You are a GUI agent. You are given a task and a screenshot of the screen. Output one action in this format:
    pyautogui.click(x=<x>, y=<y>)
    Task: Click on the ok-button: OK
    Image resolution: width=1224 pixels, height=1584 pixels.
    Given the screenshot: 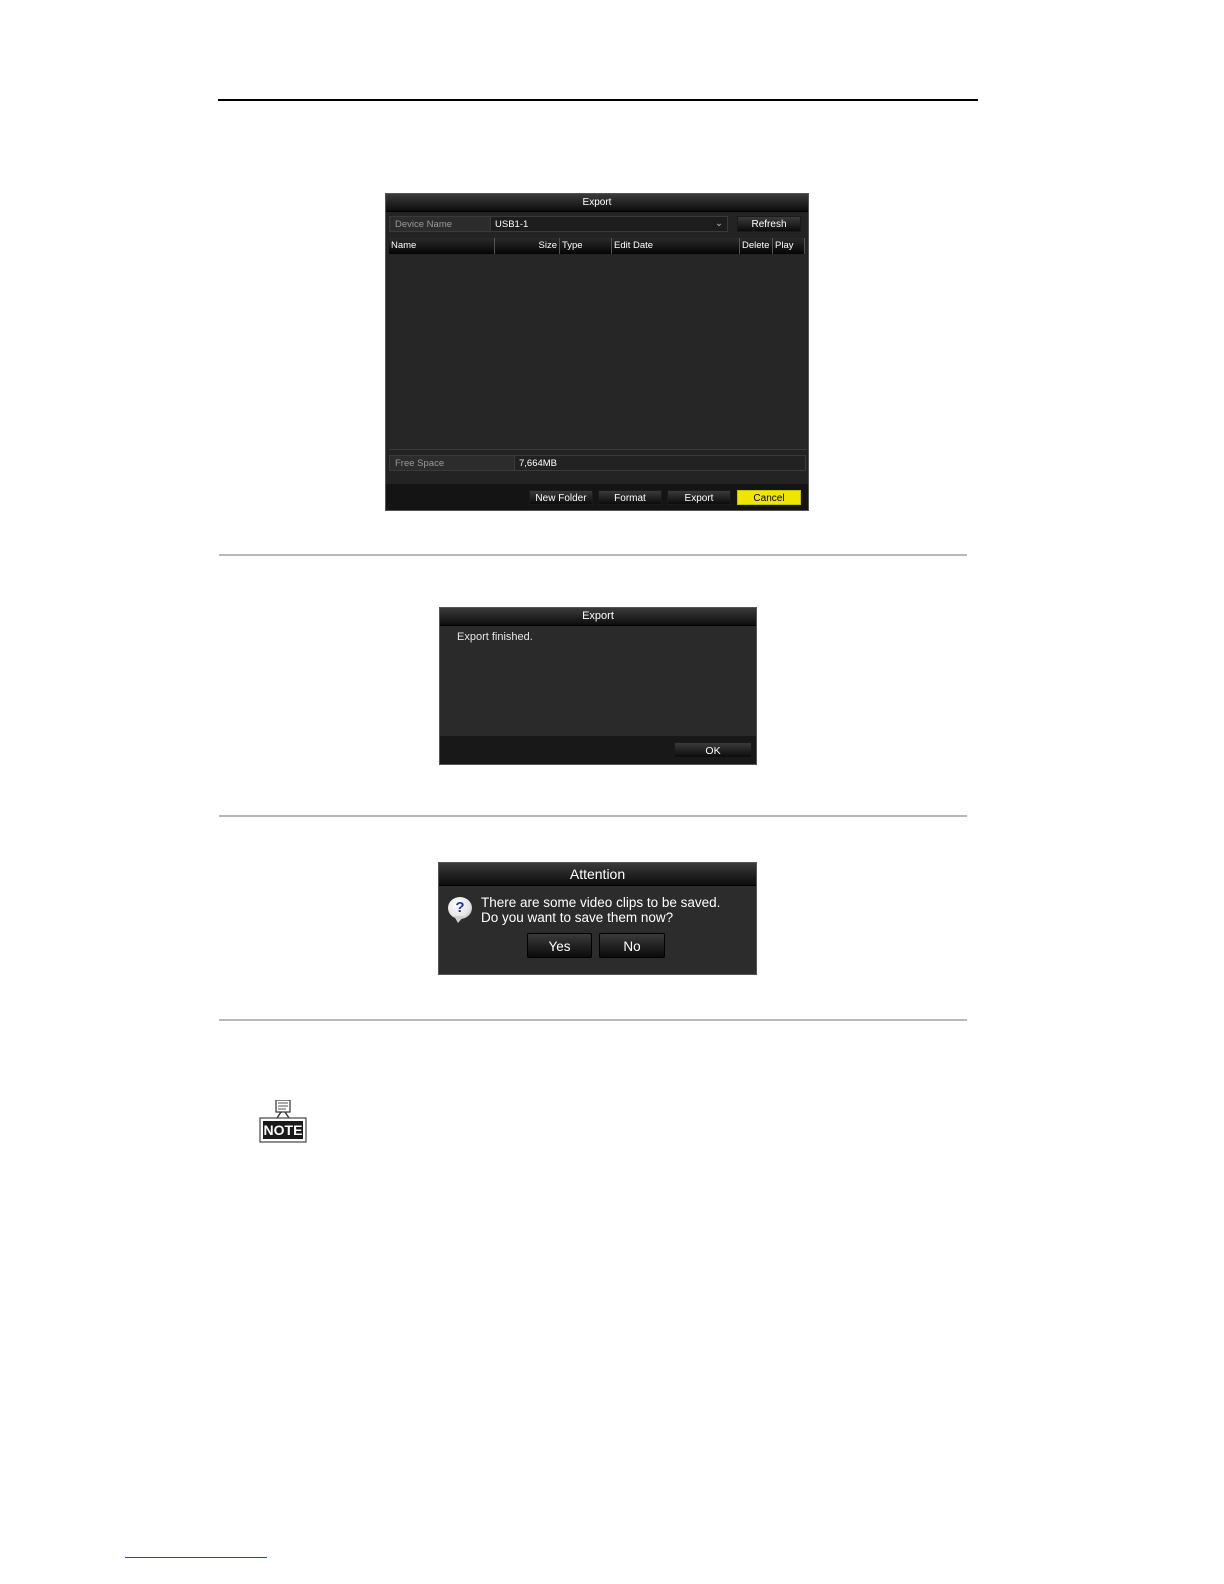 What is the action you would take?
    pyautogui.click(x=713, y=750)
    